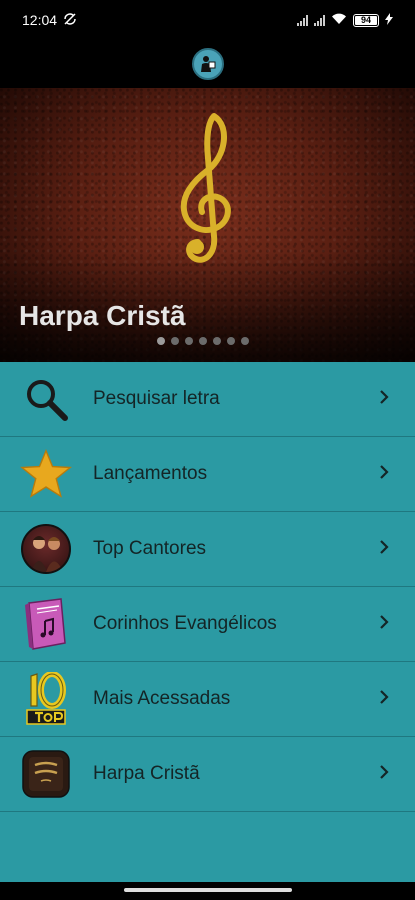 The image size is (415, 900). Describe the element at coordinates (207, 20) in the screenshot. I see `status-bar: 12:04 94` at that location.